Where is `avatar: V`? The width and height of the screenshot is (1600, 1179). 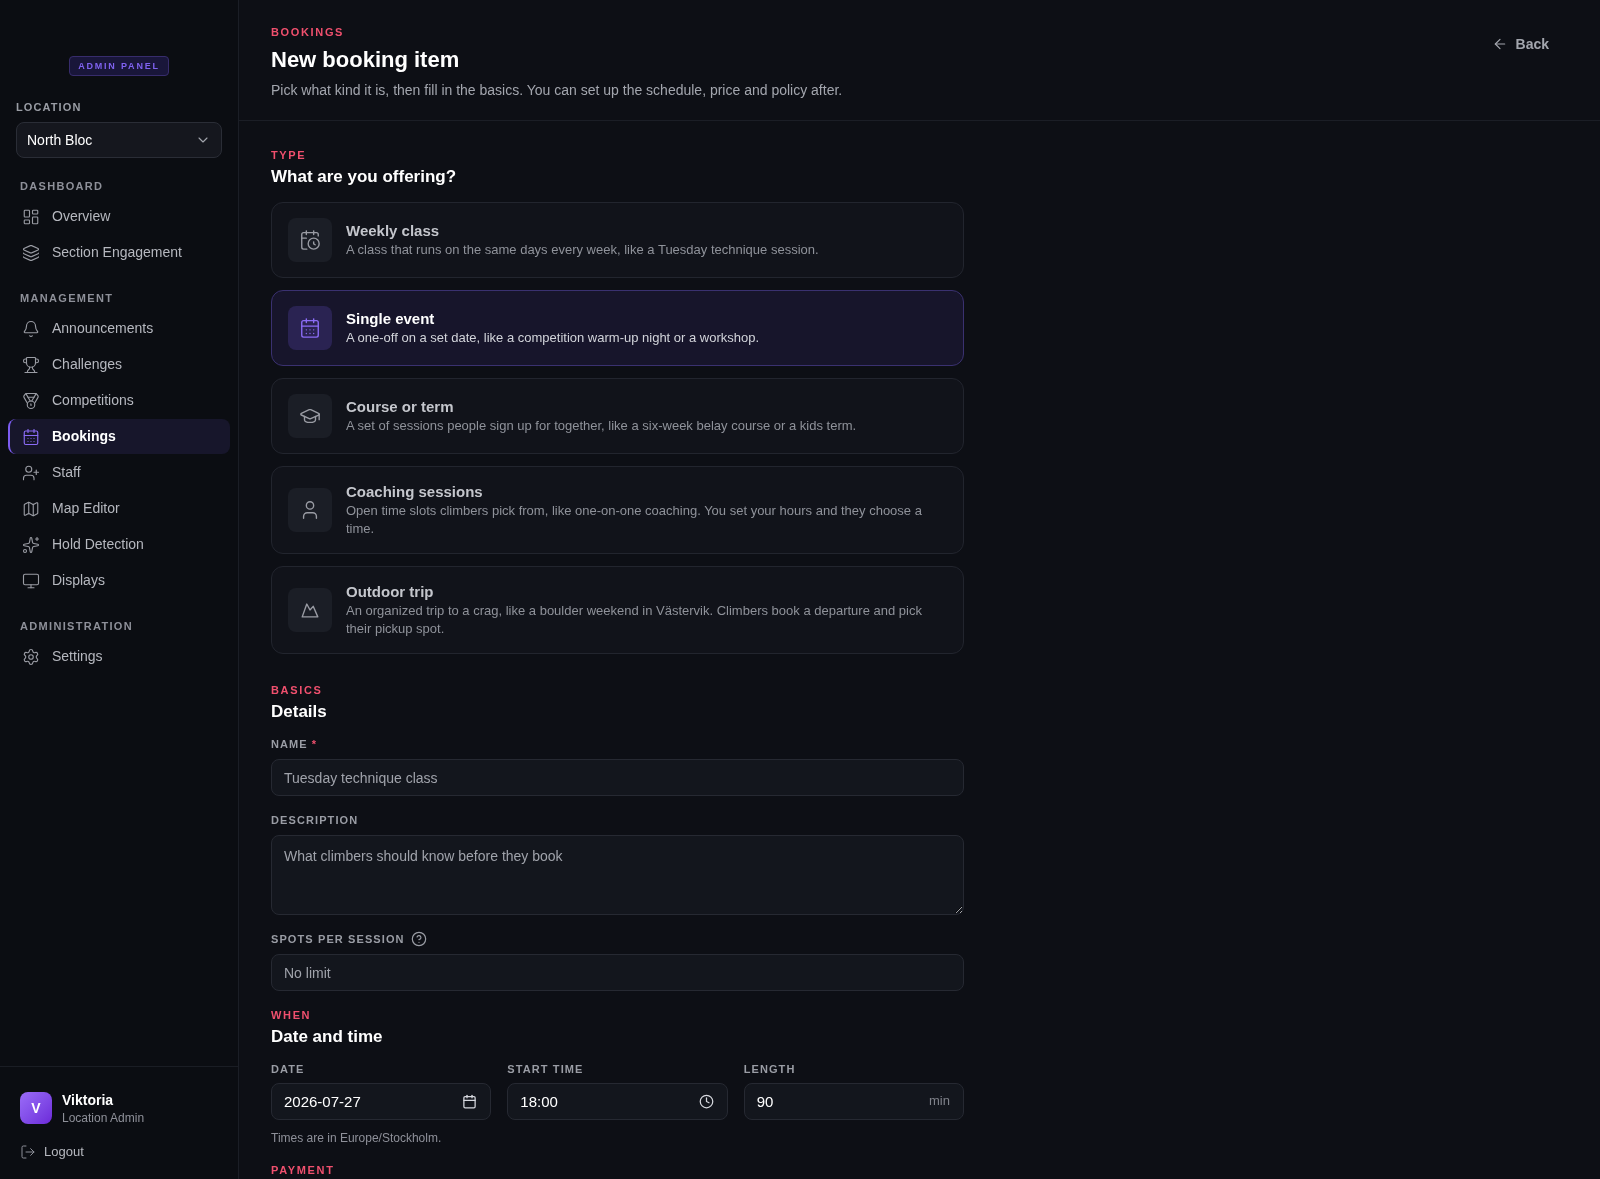
avatar: V is located at coordinates (36, 1108).